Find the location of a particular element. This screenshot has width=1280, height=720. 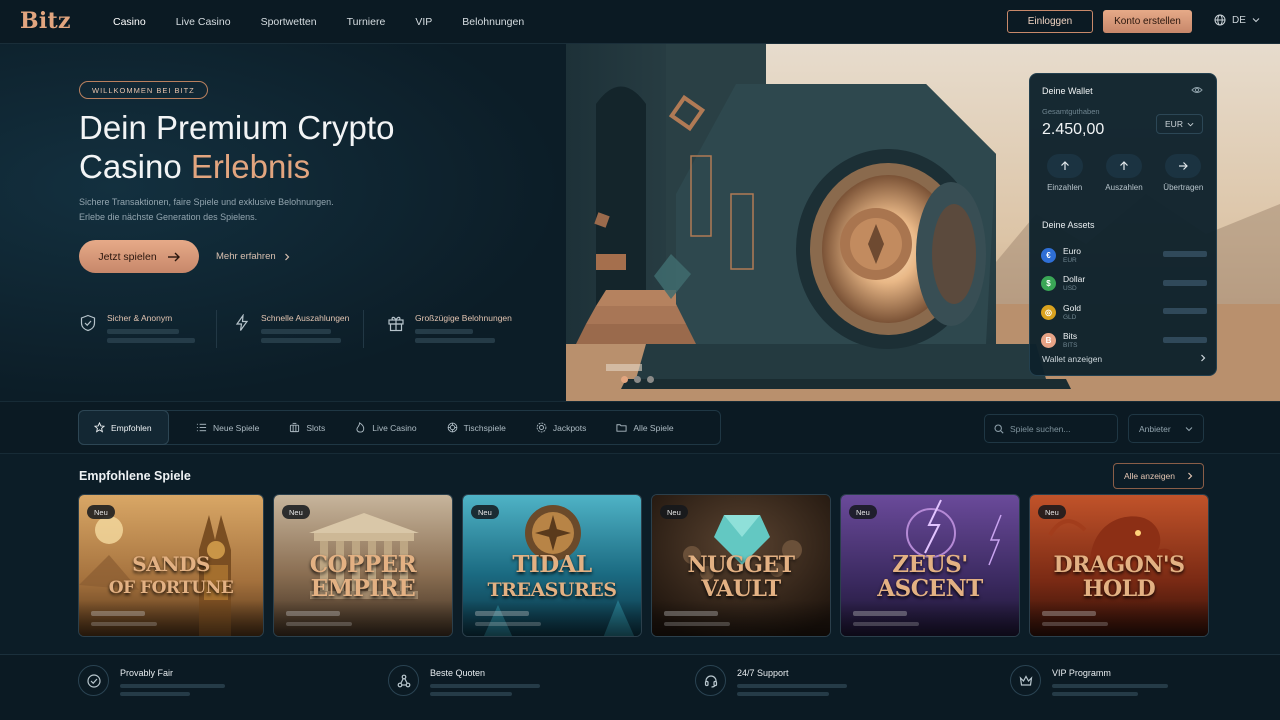

tab-label: Slots is located at coordinates (316, 427).